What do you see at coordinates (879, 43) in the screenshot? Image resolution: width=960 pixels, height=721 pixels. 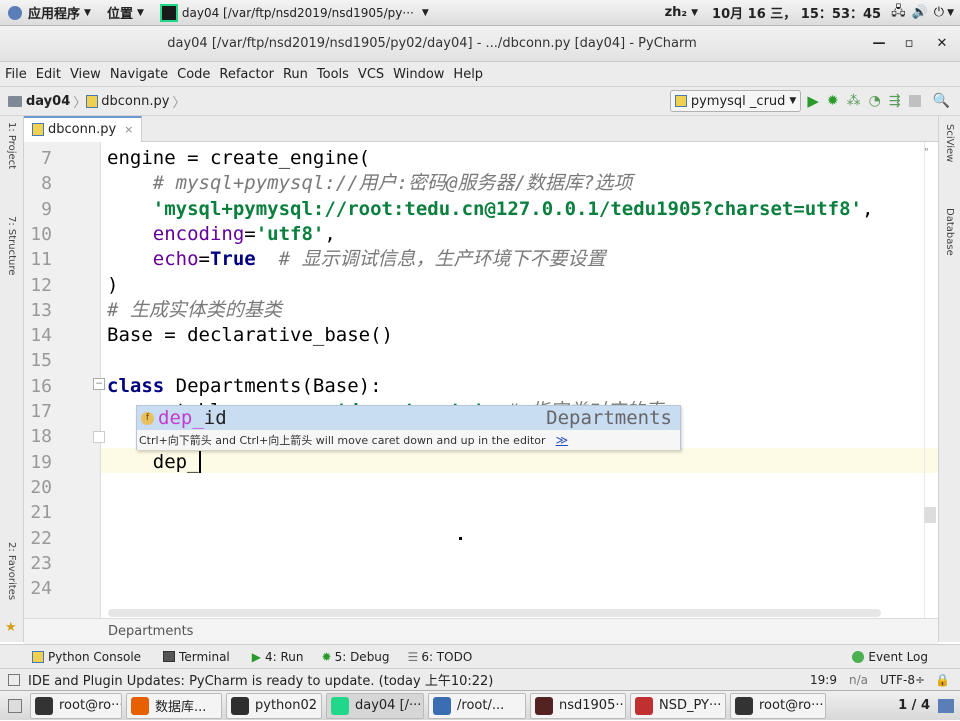 I see `minimize-button: —` at bounding box center [879, 43].